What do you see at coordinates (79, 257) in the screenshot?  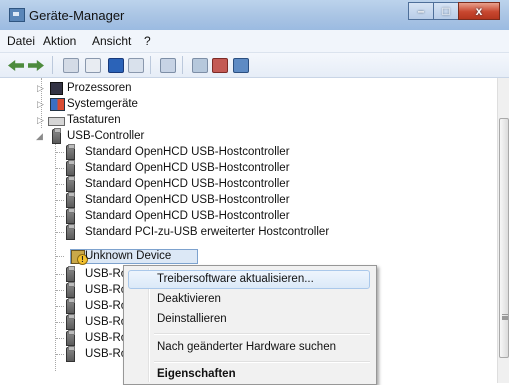 I see `warning-icon` at bounding box center [79, 257].